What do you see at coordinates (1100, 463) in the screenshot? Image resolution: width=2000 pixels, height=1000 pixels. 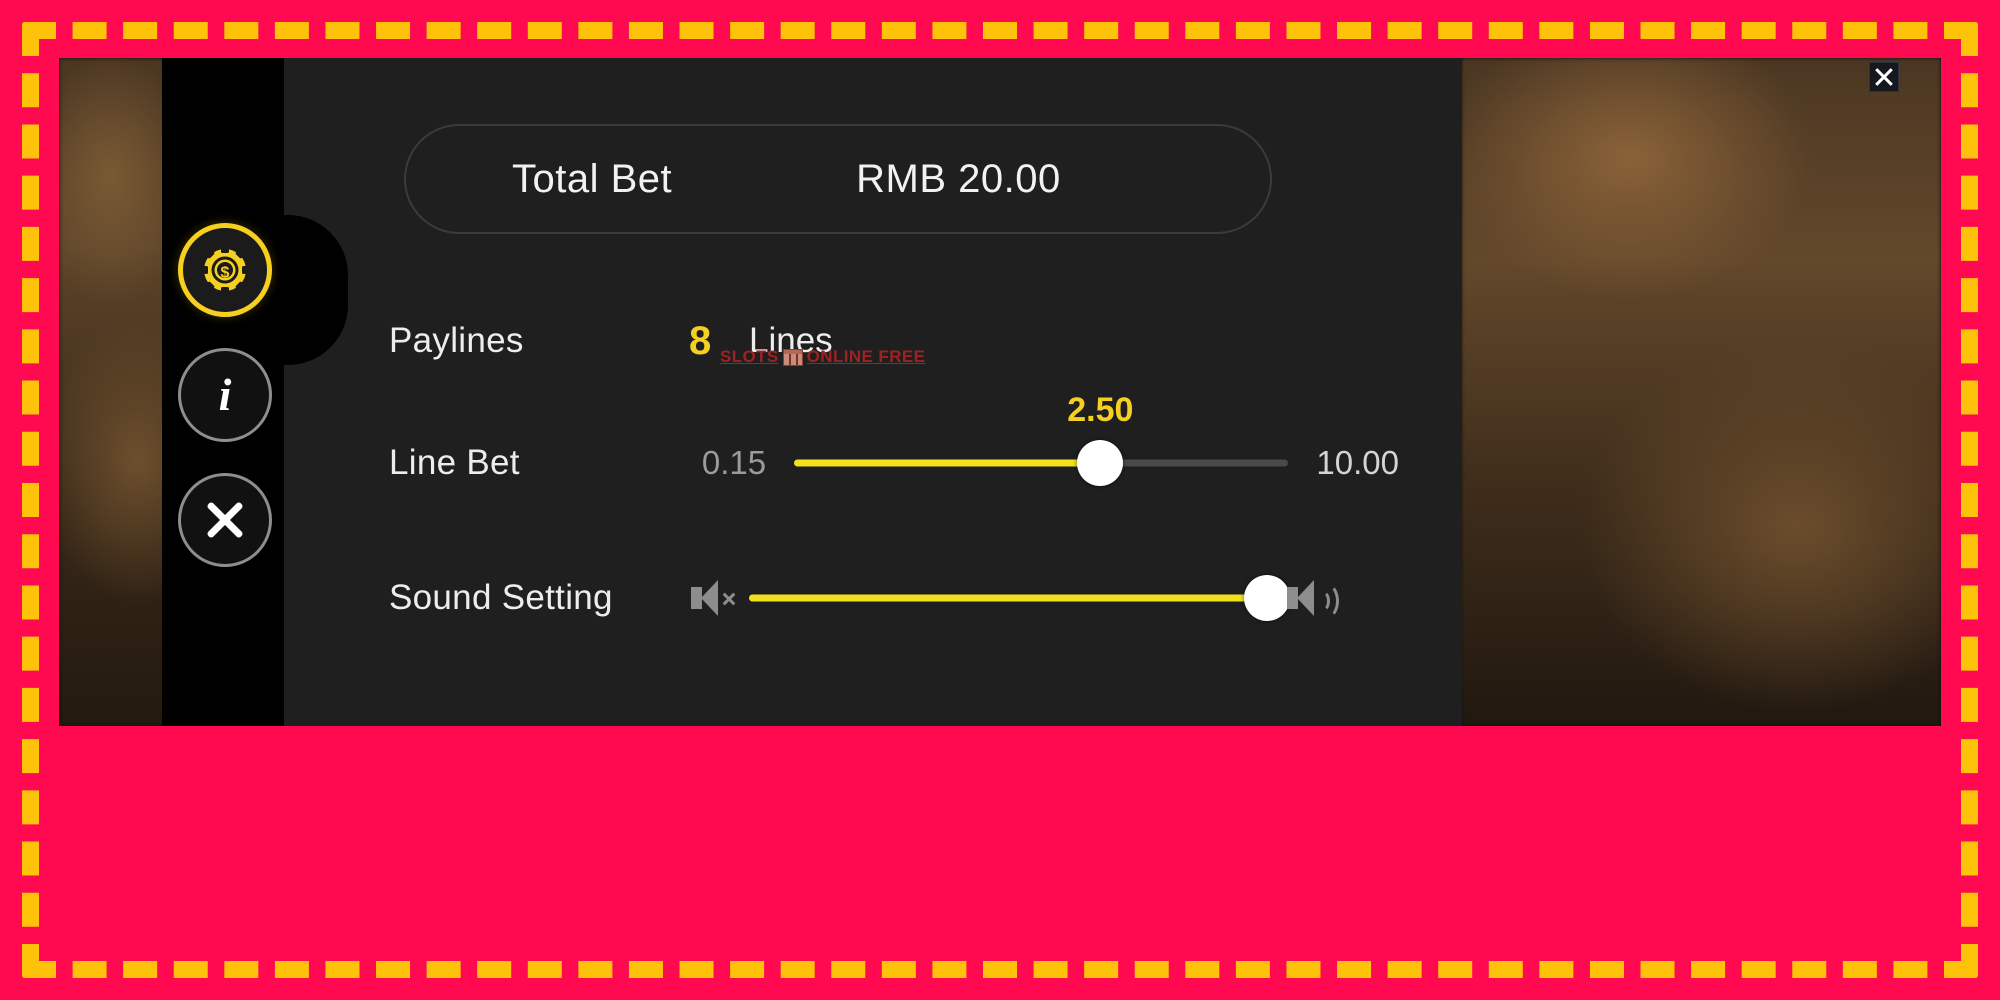 I see `line-bet-slider-thumb` at bounding box center [1100, 463].